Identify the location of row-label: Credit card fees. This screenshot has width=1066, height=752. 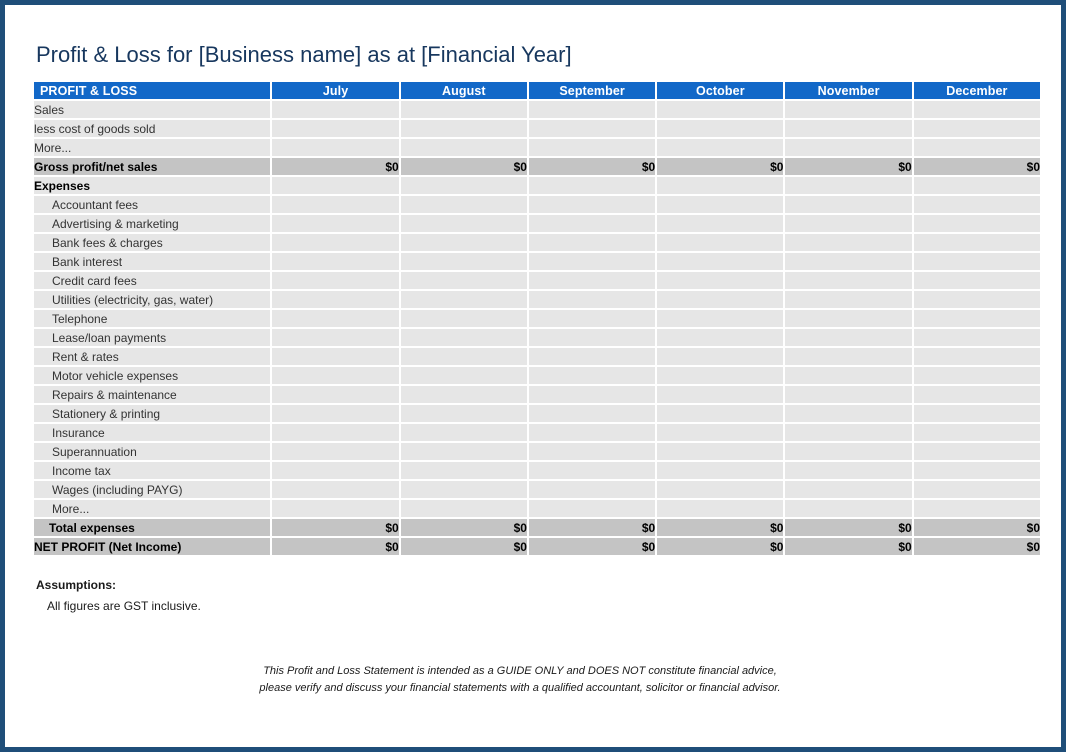
(152, 281).